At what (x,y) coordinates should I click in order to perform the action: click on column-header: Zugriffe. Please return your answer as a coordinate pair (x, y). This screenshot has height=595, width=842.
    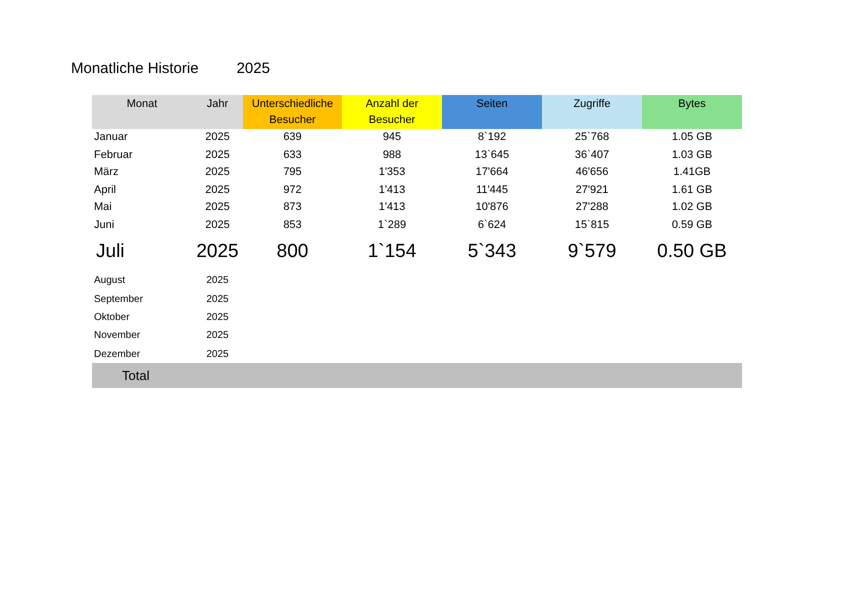
    Looking at the image, I should click on (592, 111).